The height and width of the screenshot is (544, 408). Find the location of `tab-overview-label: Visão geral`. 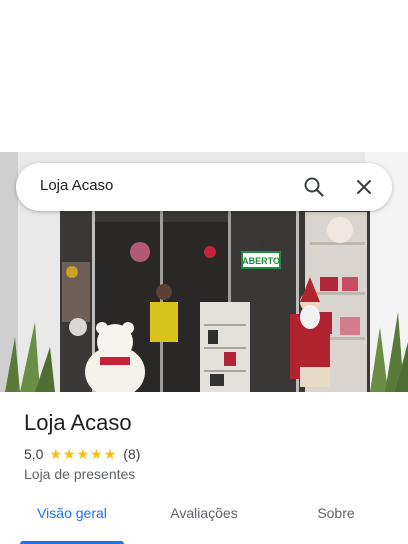

tab-overview-label: Visão geral is located at coordinates (72, 513).